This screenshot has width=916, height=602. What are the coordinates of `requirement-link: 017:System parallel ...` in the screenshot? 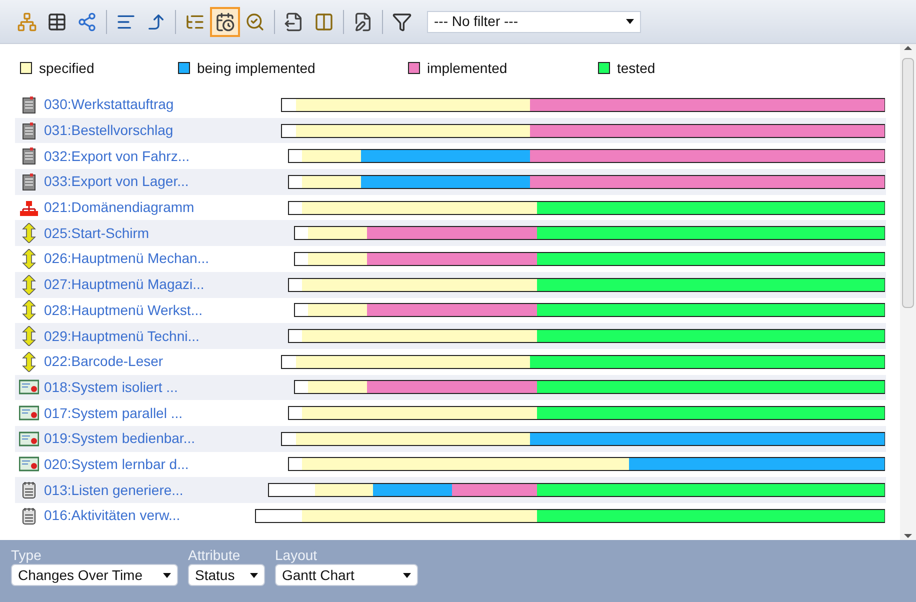 It's located at (113, 413).